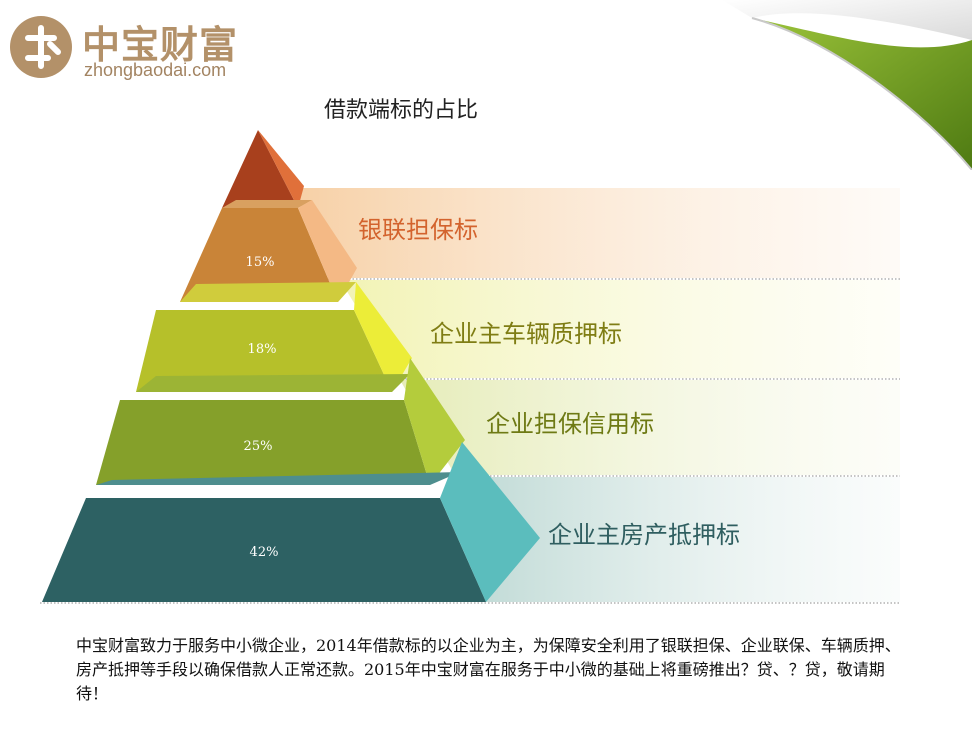 The height and width of the screenshot is (729, 972). I want to click on tier4-category-label: 企业主房产抵押标, so click(644, 535).